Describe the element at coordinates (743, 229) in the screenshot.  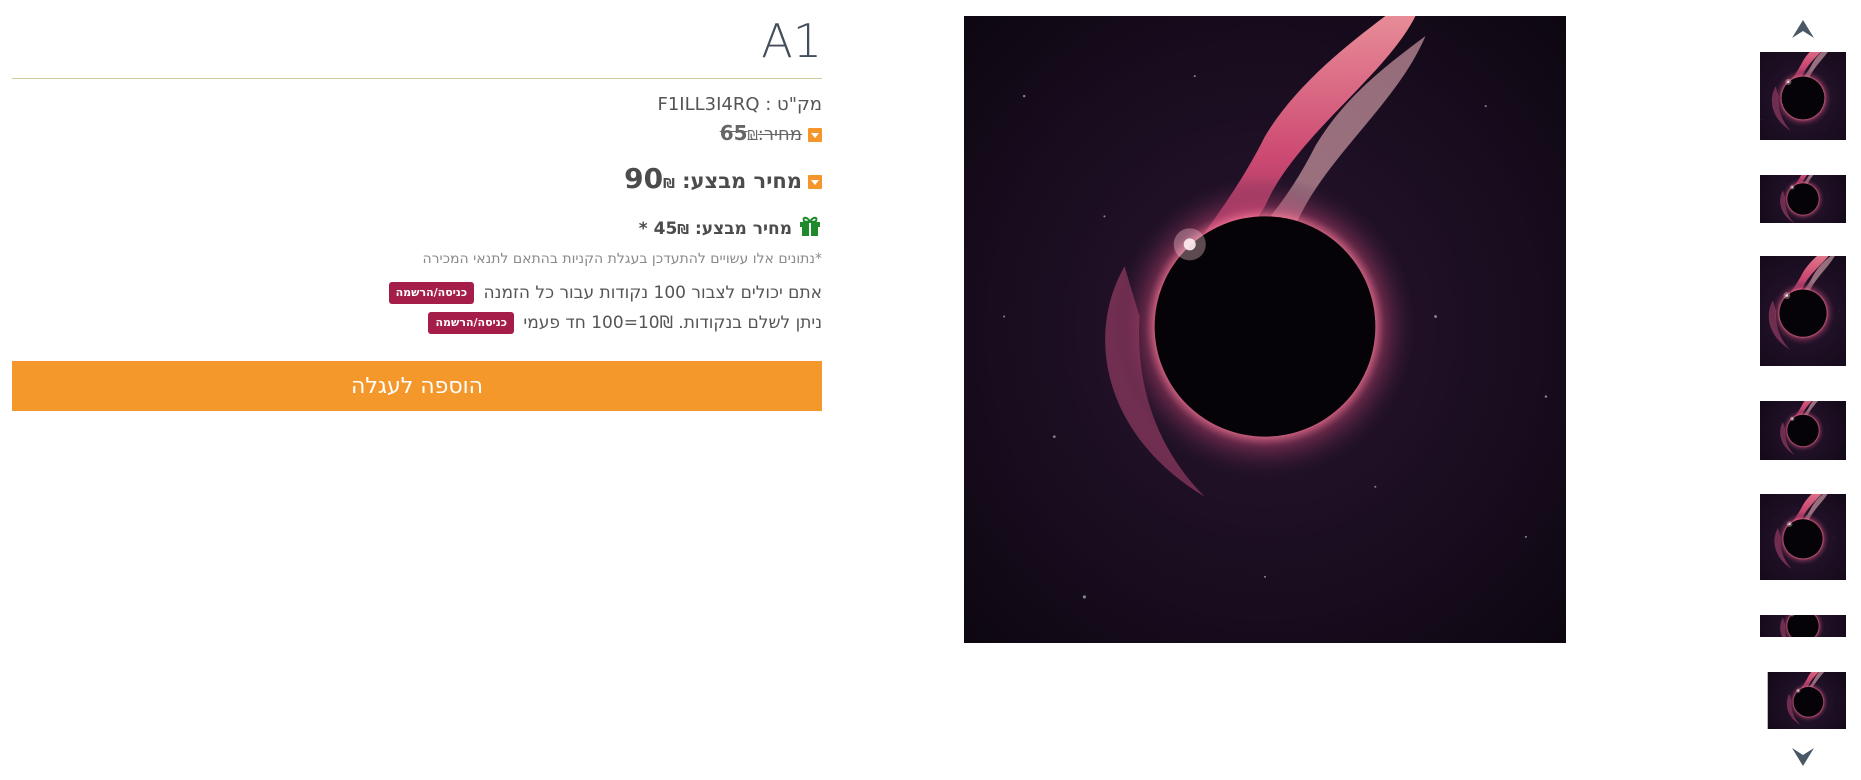
I see `members-price-label: מחיר מבצע:` at that location.